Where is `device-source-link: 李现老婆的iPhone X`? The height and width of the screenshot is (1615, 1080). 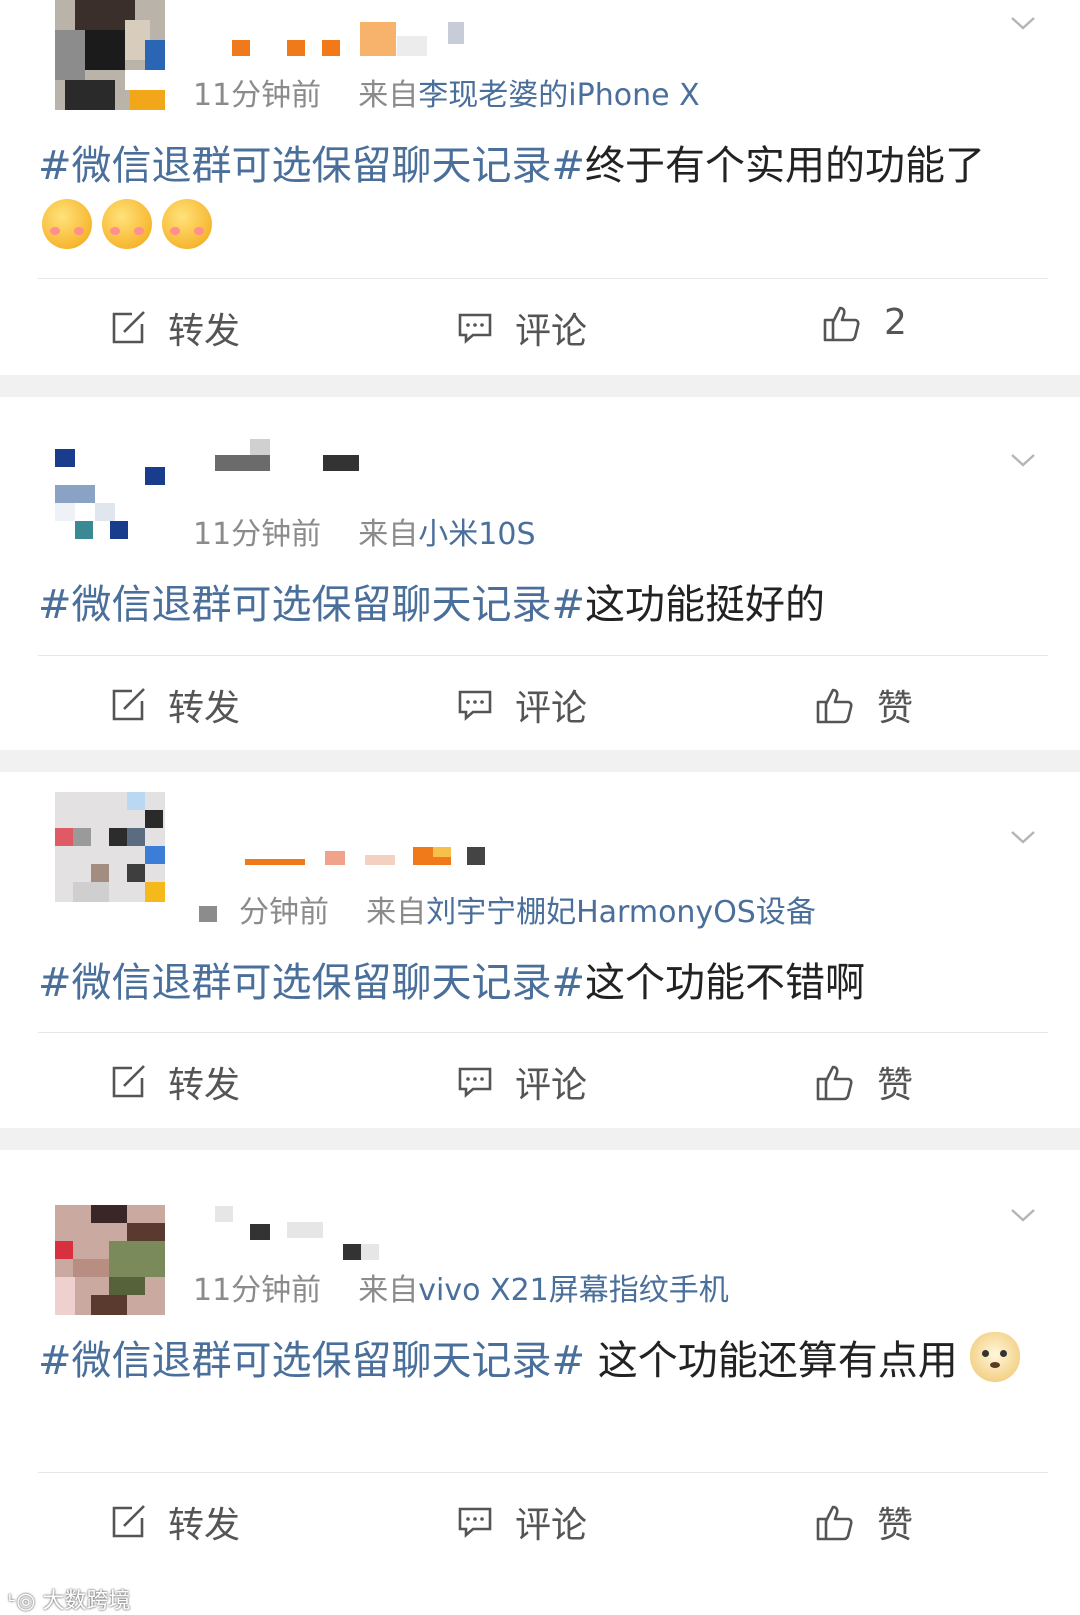 device-source-link: 李现老婆的iPhone X is located at coordinates (558, 95).